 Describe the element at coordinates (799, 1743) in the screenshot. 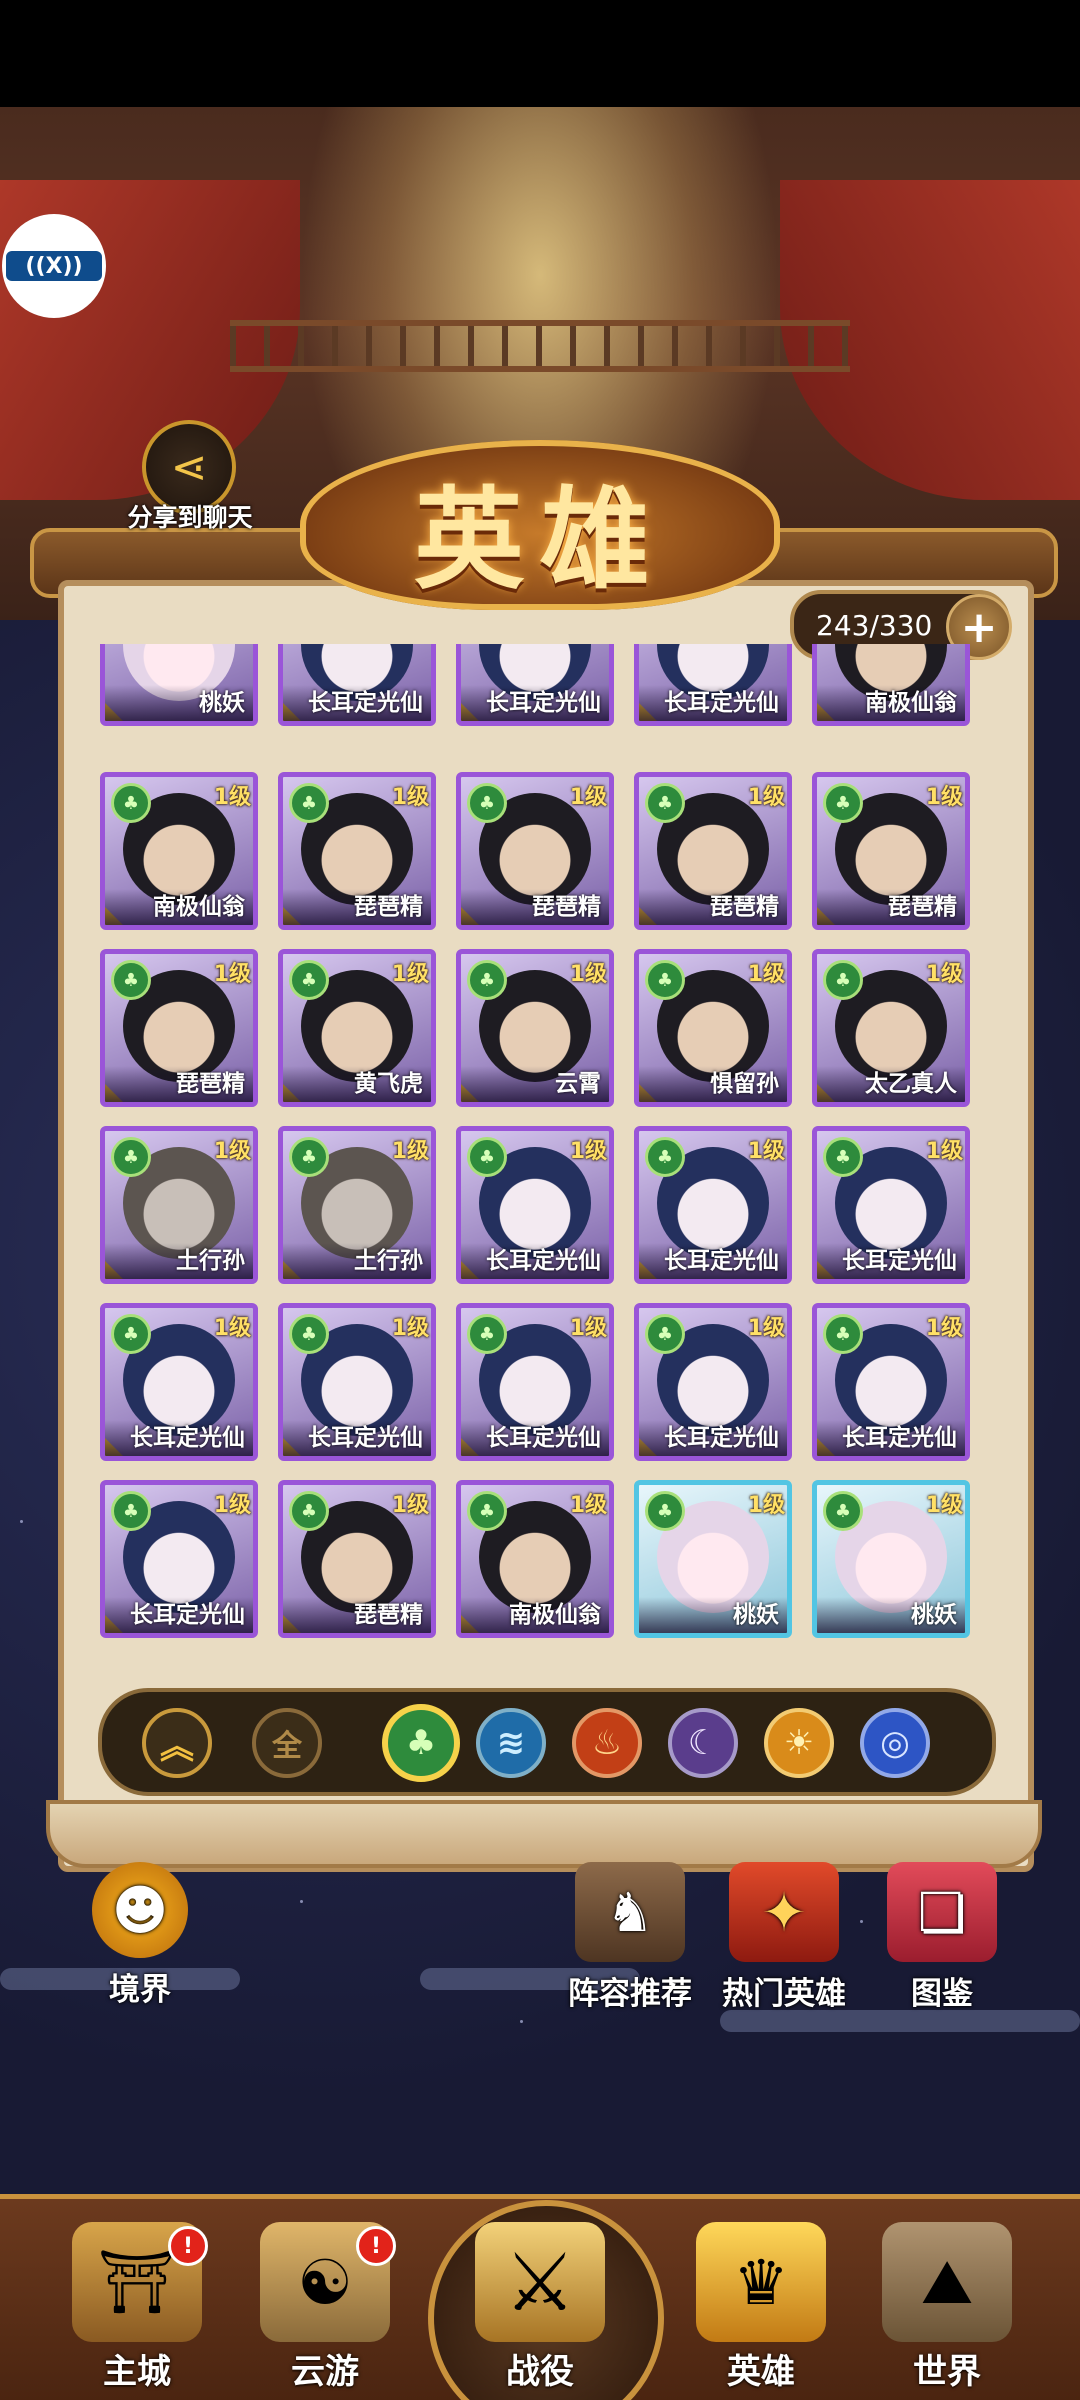

I see `filter-sun-button: ☀` at that location.